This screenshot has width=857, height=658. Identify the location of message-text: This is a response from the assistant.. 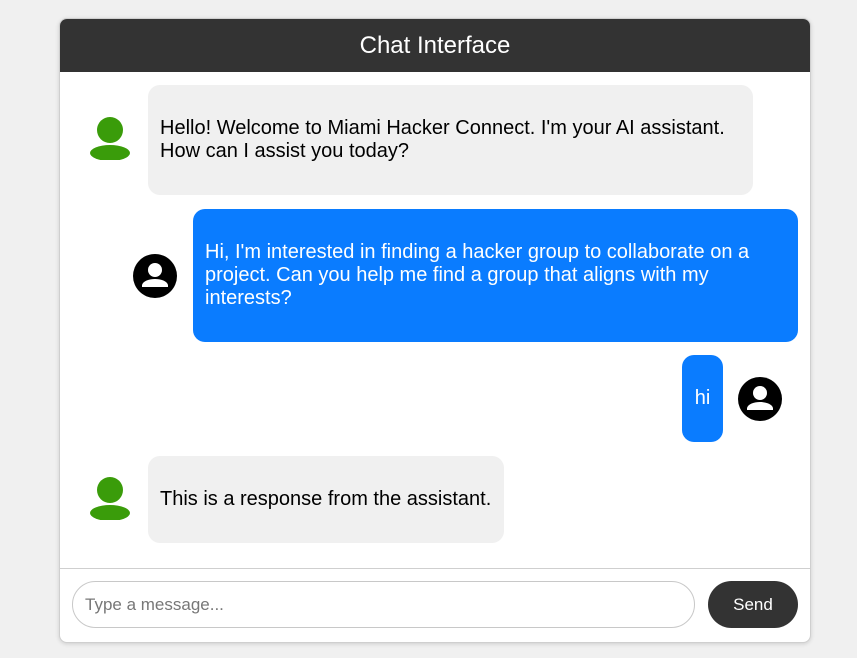
(326, 499).